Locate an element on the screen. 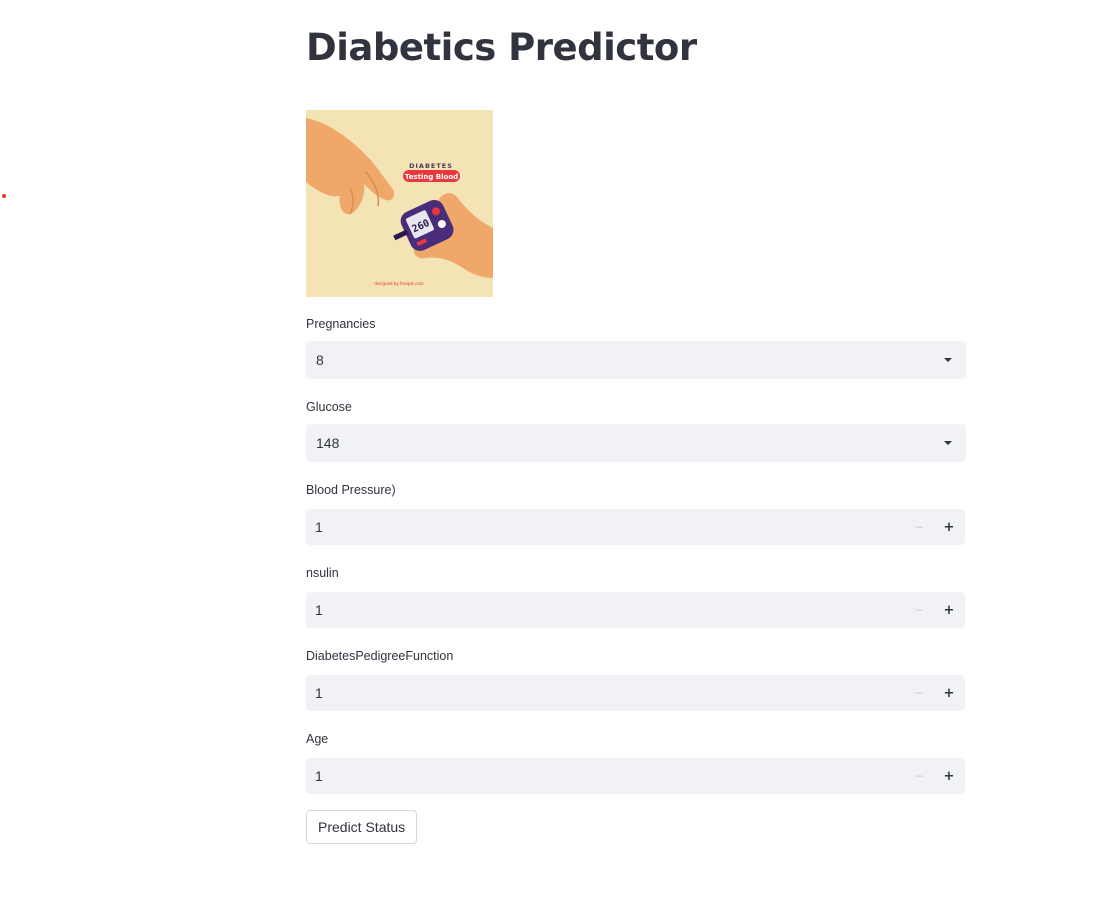 The width and height of the screenshot is (1115, 902). blood-pressure-stepper: − + is located at coordinates (635, 527).